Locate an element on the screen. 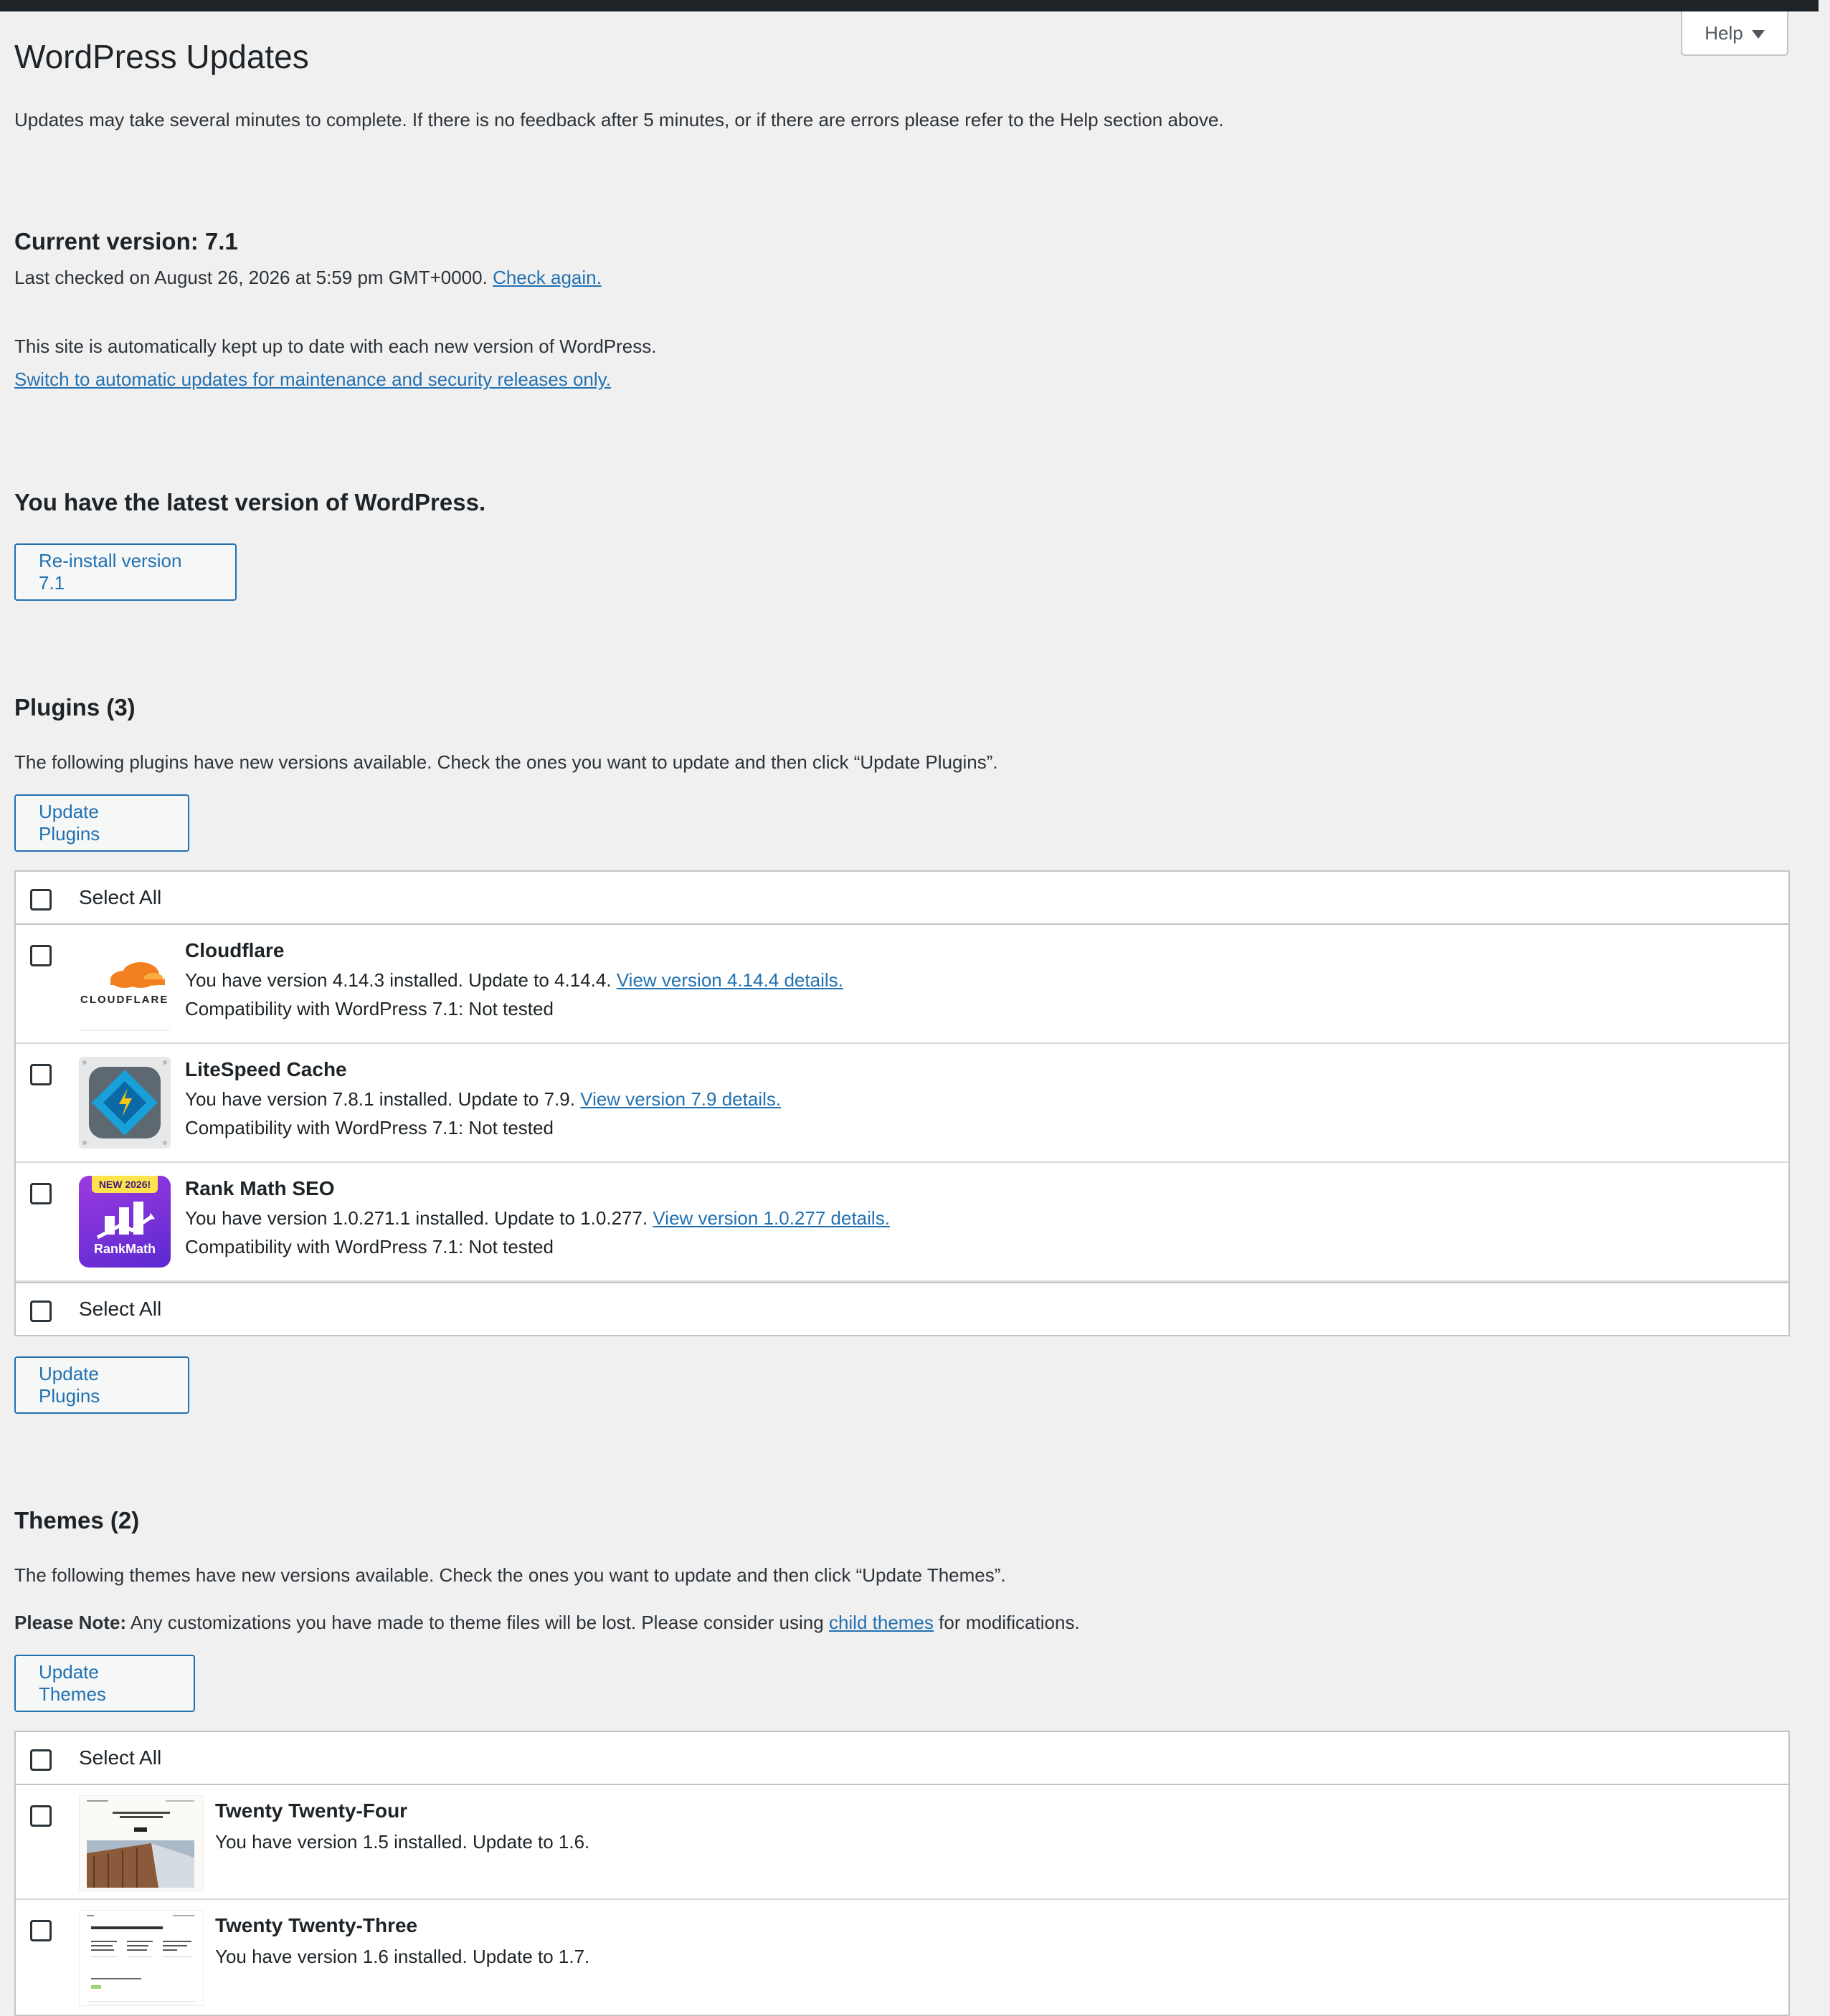  reinstall-button: Re-install version 7.1 is located at coordinates (125, 572).